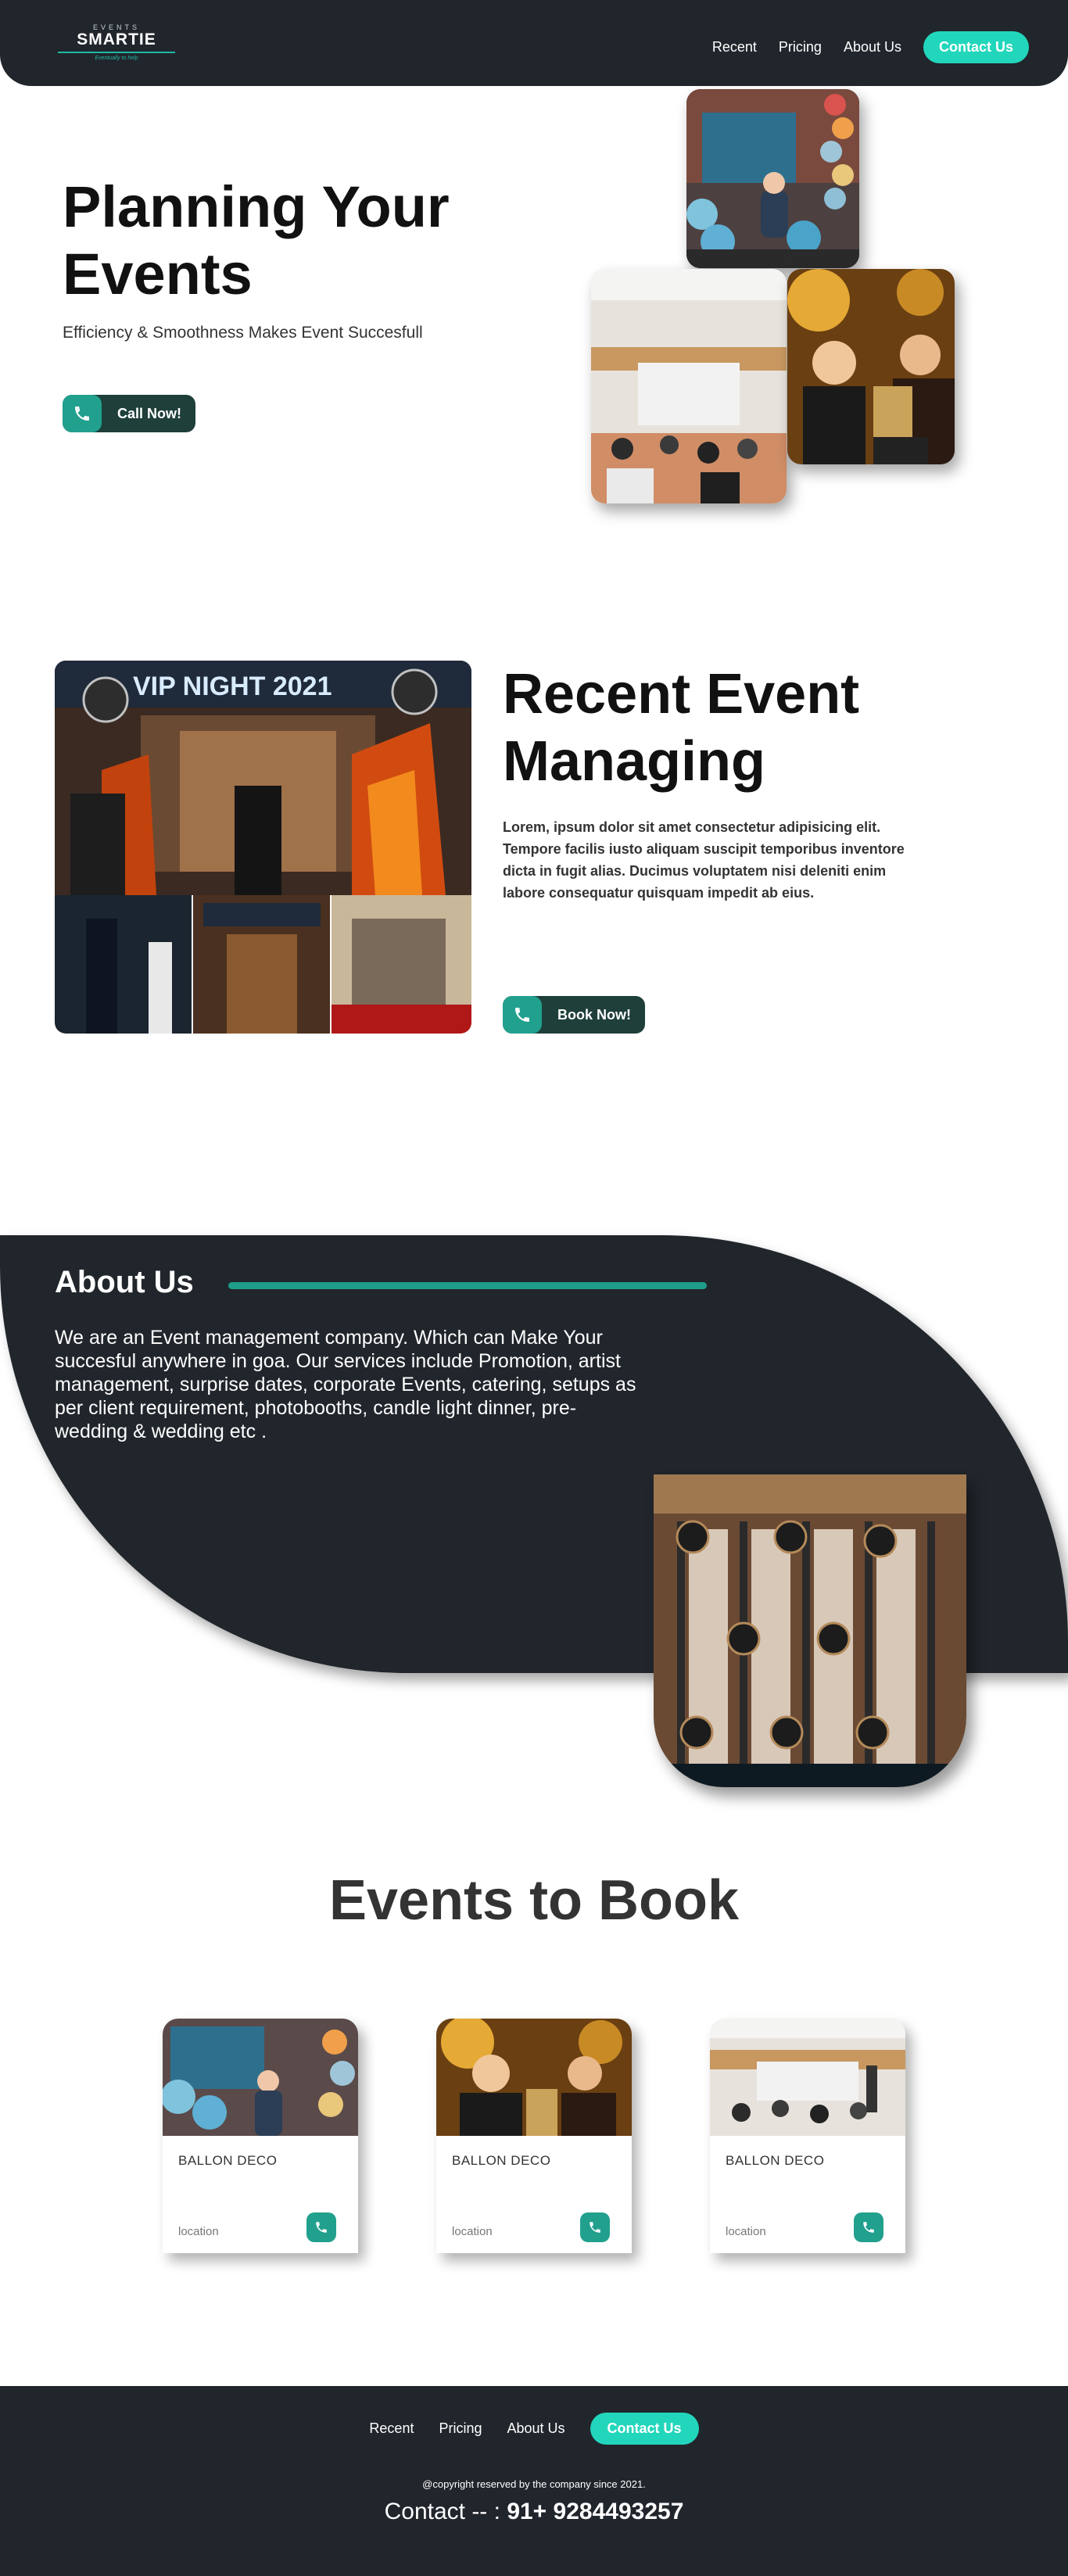  Describe the element at coordinates (391, 2428) in the screenshot. I see `footer-link-recent: Recent` at that location.